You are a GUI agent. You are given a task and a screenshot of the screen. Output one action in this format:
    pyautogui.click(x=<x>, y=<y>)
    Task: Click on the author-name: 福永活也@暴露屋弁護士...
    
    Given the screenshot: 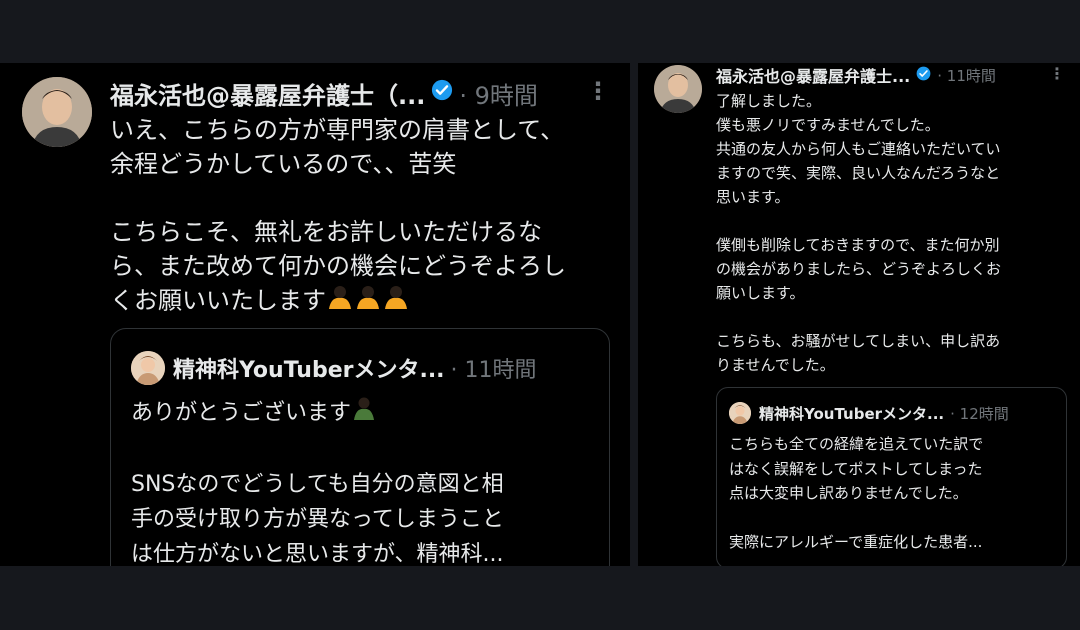 What is the action you would take?
    pyautogui.click(x=813, y=75)
    